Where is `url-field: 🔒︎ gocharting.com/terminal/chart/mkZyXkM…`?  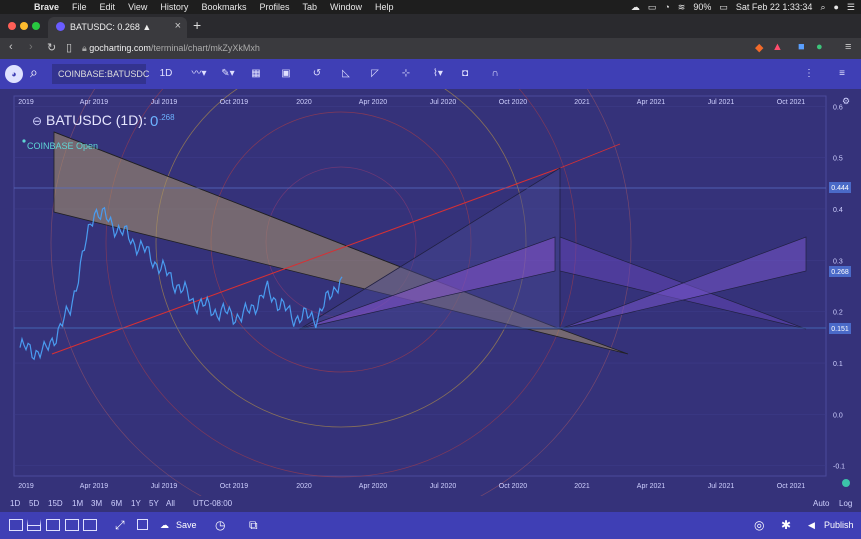
url-field: 🔒︎ gocharting.com/terminal/chart/mkZyXkM… is located at coordinates (412, 48).